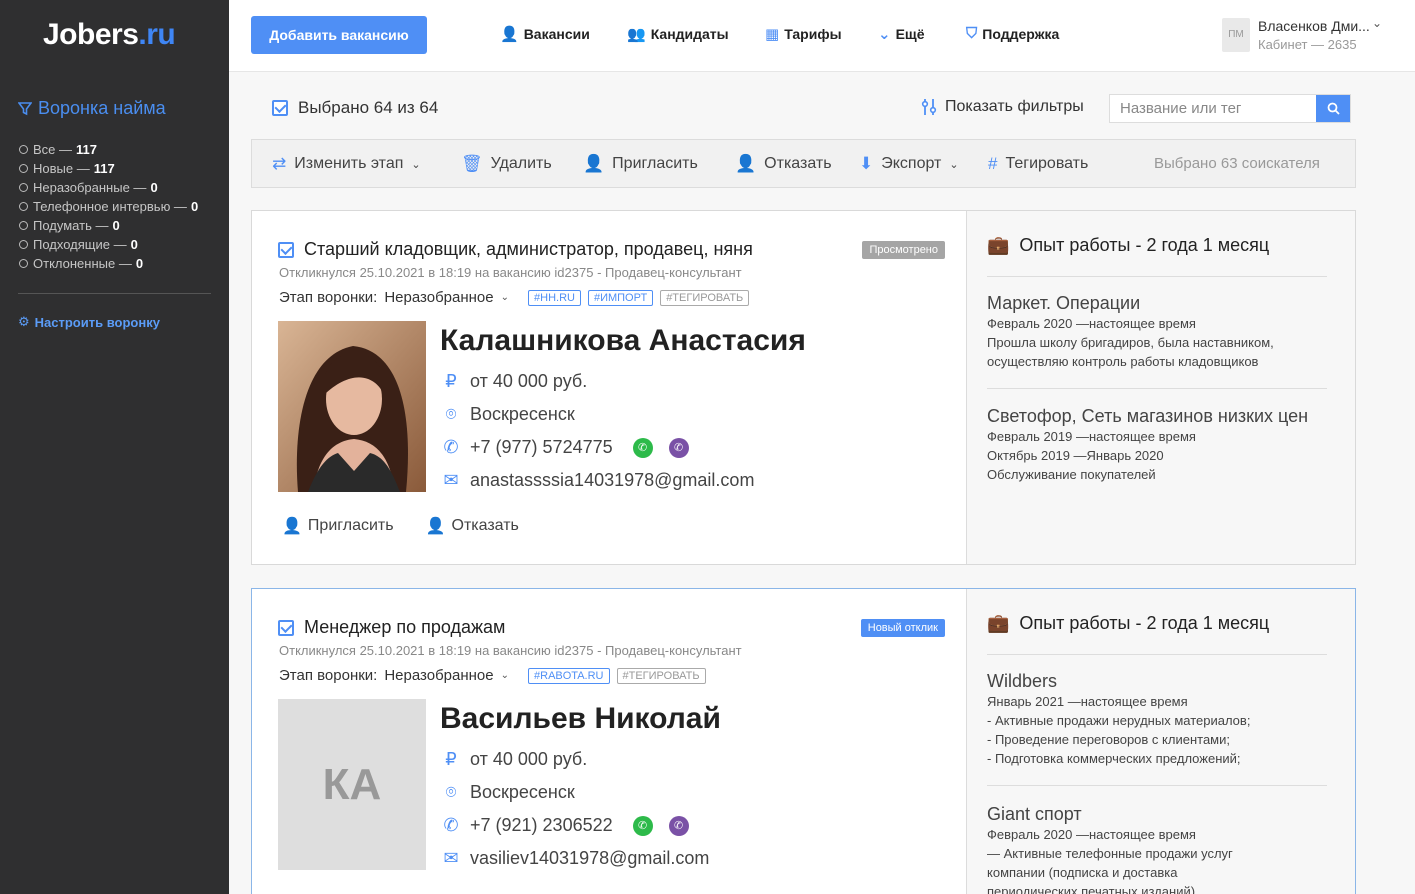  Describe the element at coordinates (636, 34) in the screenshot. I see `users-icon: 👥` at that location.